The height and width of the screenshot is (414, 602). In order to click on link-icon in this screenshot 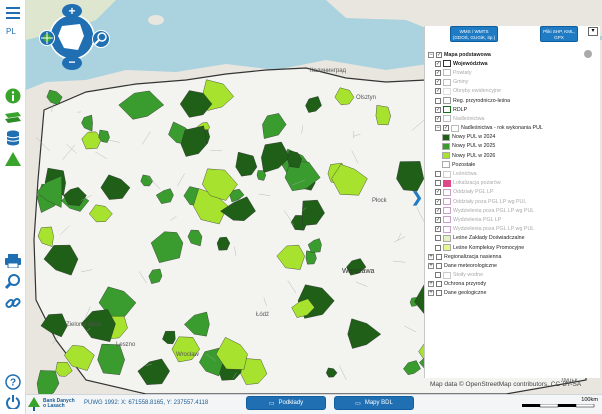, I will do `click(13, 303)`.